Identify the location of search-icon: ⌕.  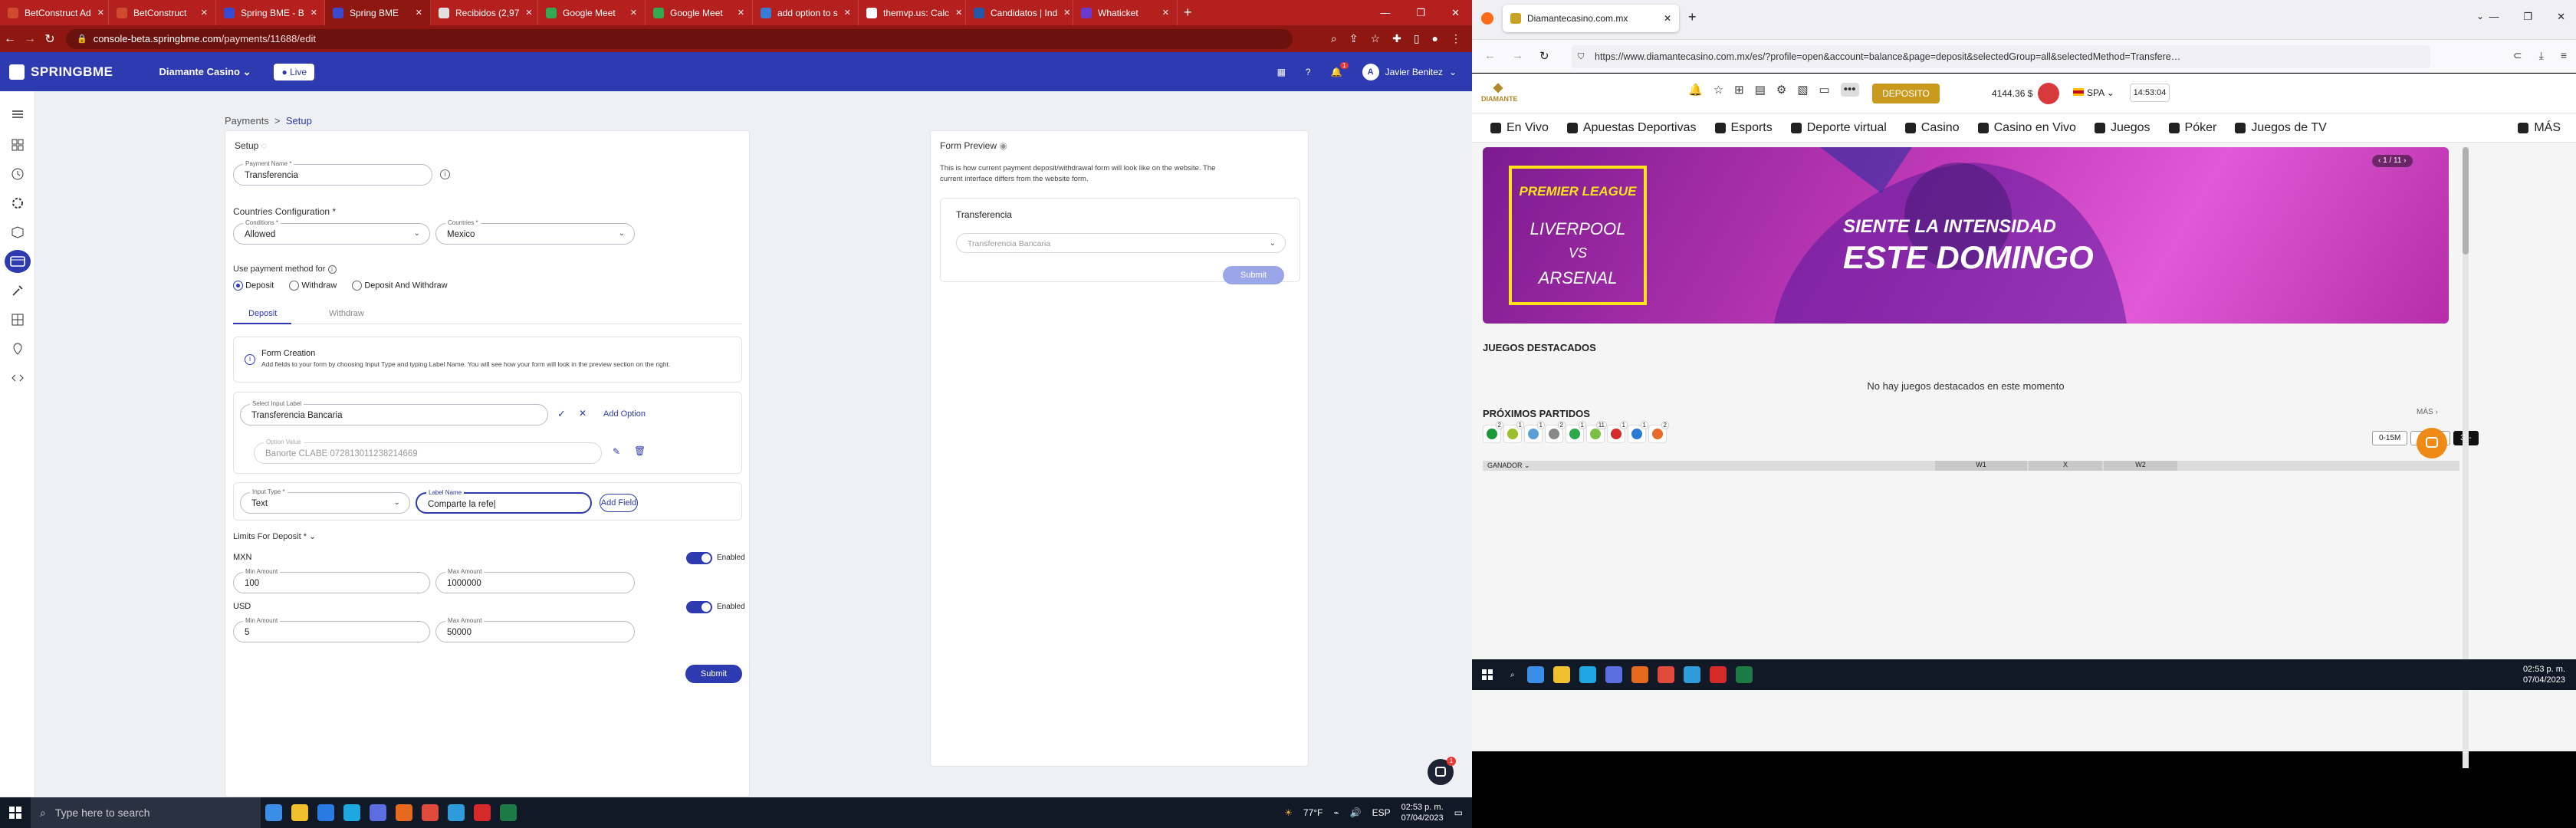
(1512, 675).